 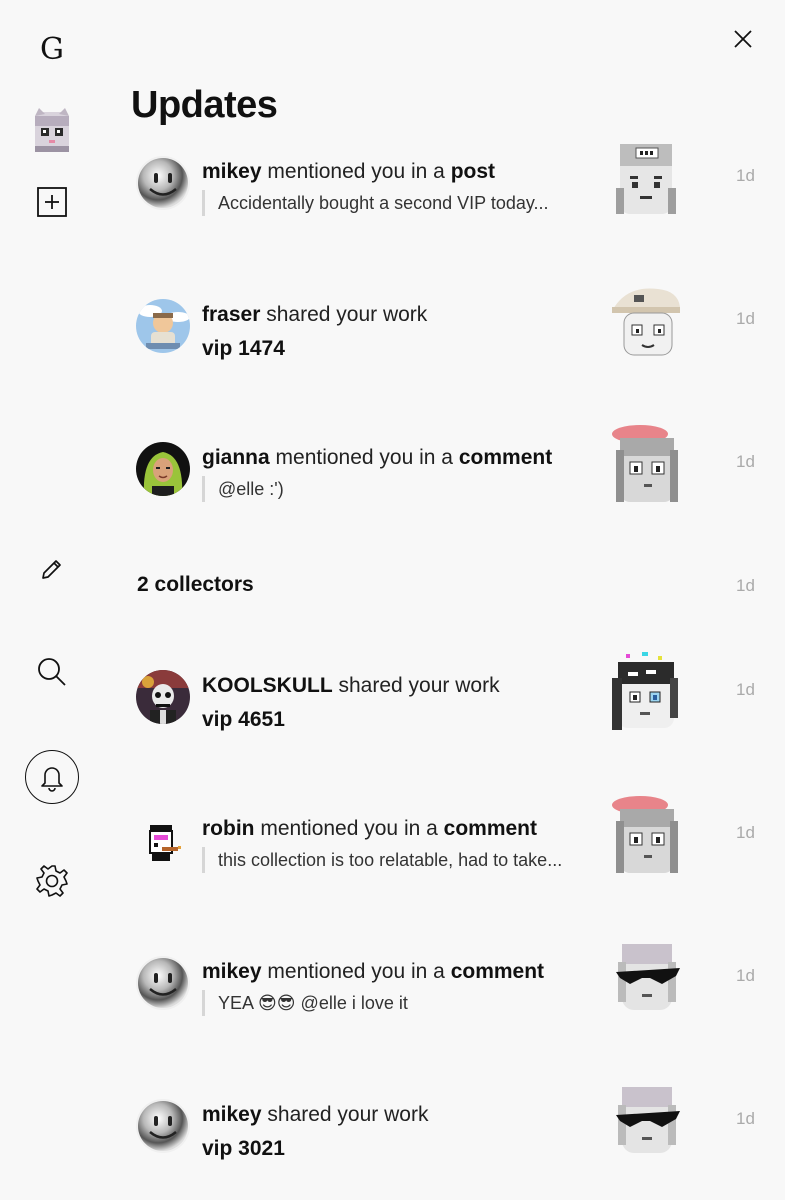 I want to click on gear-icon, so click(x=52, y=881).